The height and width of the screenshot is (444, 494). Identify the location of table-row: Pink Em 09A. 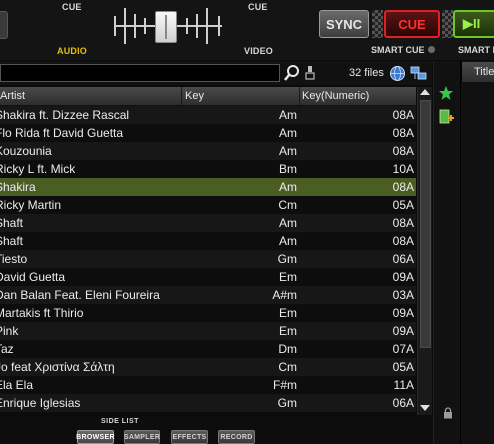
(208, 331).